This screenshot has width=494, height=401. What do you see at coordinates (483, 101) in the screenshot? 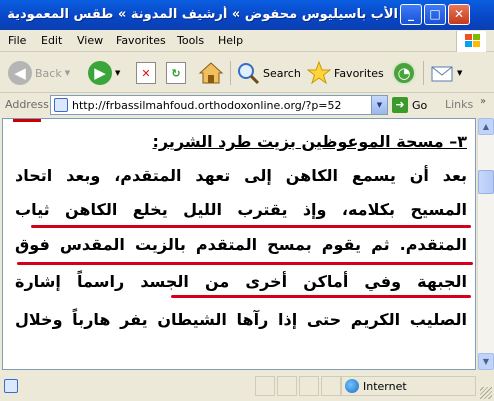
I see `chevron-double-right-icon: »` at bounding box center [483, 101].